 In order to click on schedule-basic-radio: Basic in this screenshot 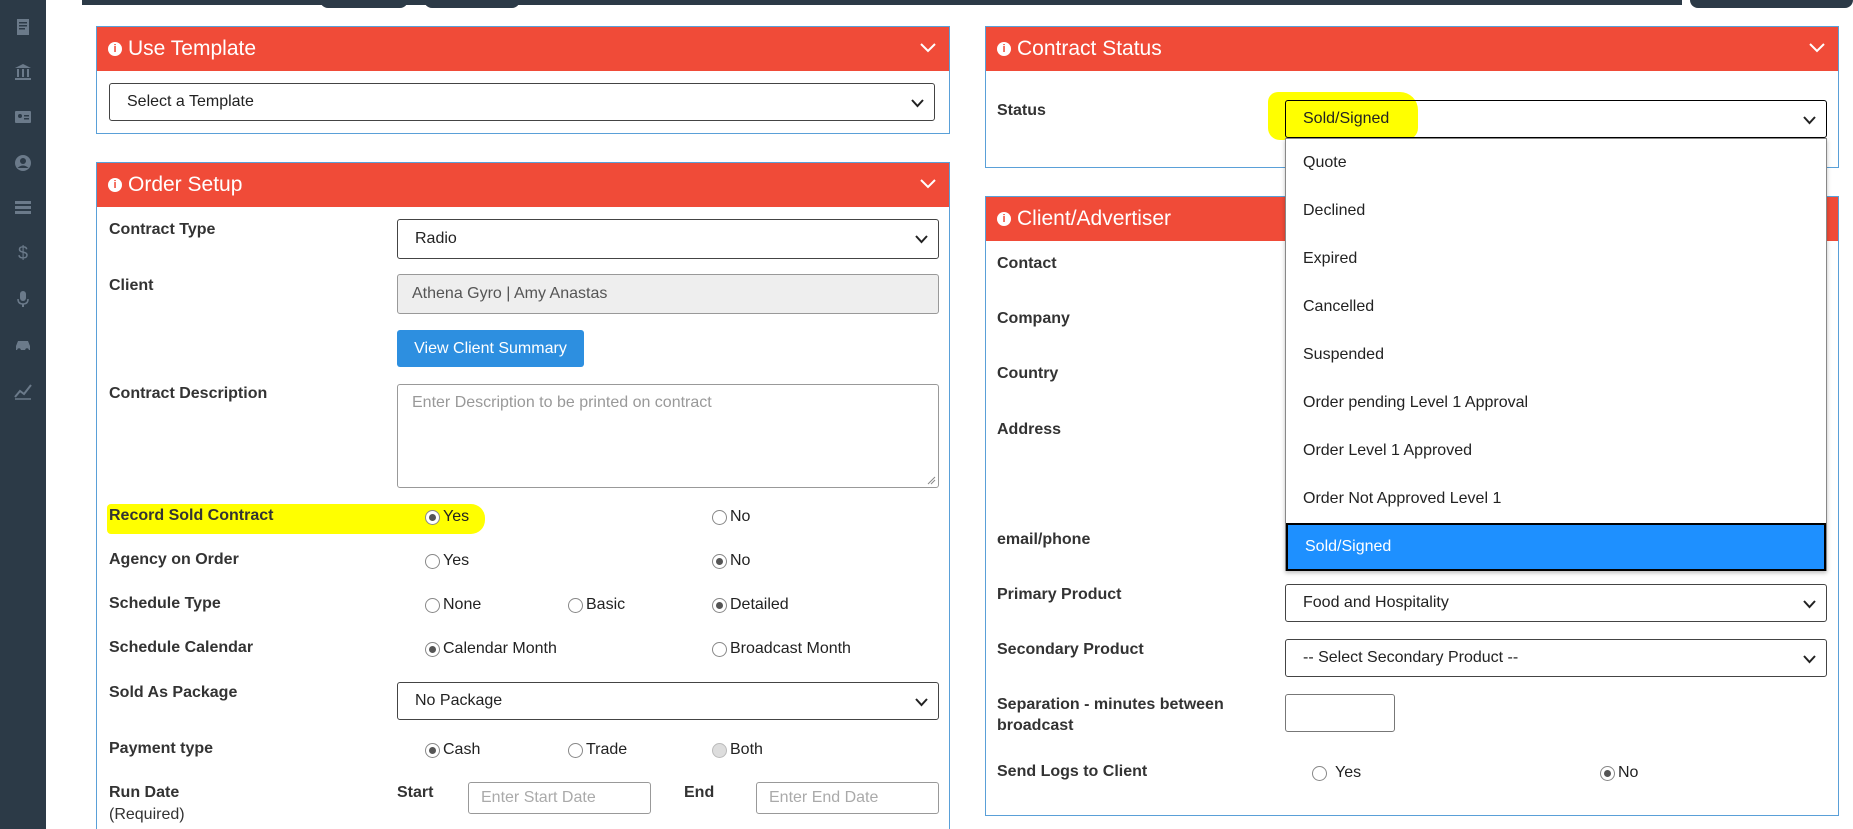, I will do `click(596, 605)`.